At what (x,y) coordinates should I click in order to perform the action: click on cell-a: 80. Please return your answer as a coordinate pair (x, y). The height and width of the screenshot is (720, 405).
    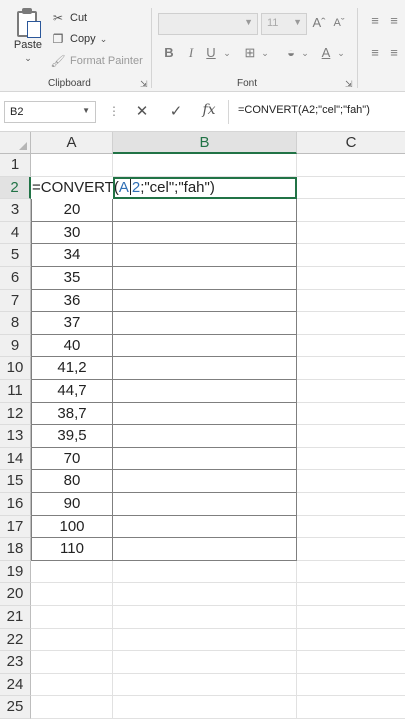
    Looking at the image, I should click on (72, 481).